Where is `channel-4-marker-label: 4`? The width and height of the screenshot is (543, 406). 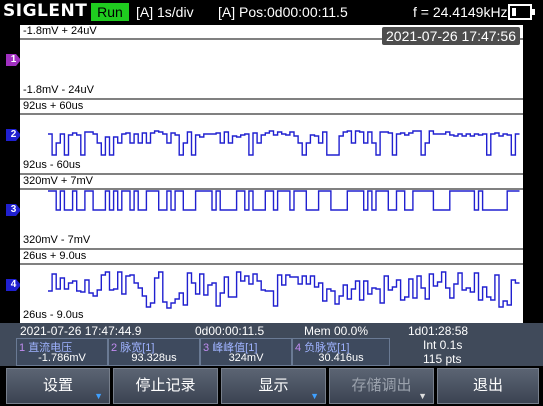 channel-4-marker-label: 4 is located at coordinates (13, 284).